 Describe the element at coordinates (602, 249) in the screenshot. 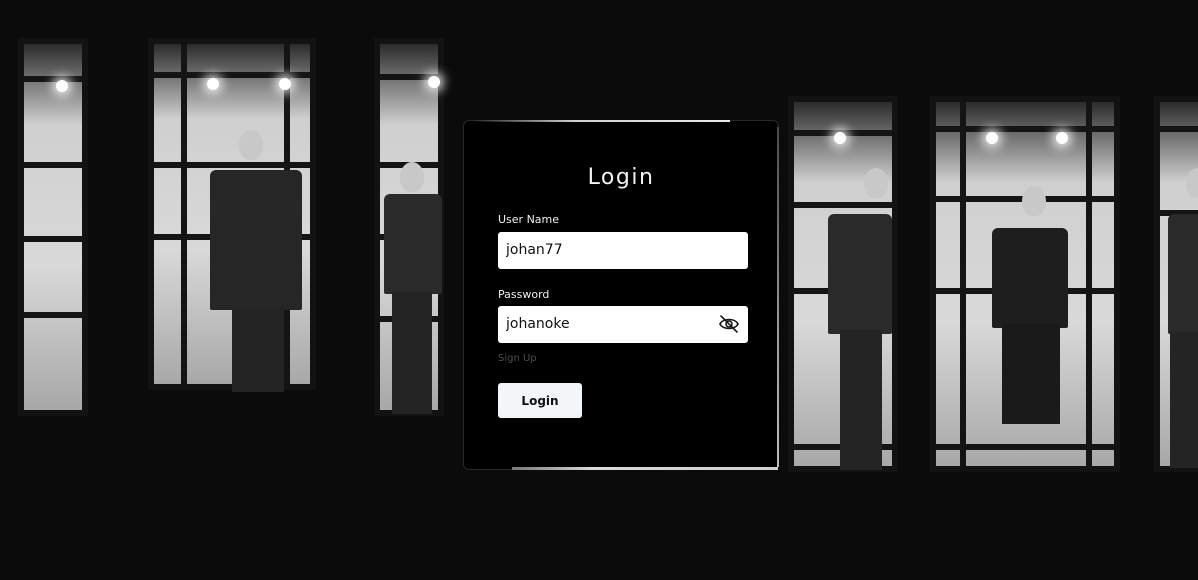

I see `username-input` at that location.